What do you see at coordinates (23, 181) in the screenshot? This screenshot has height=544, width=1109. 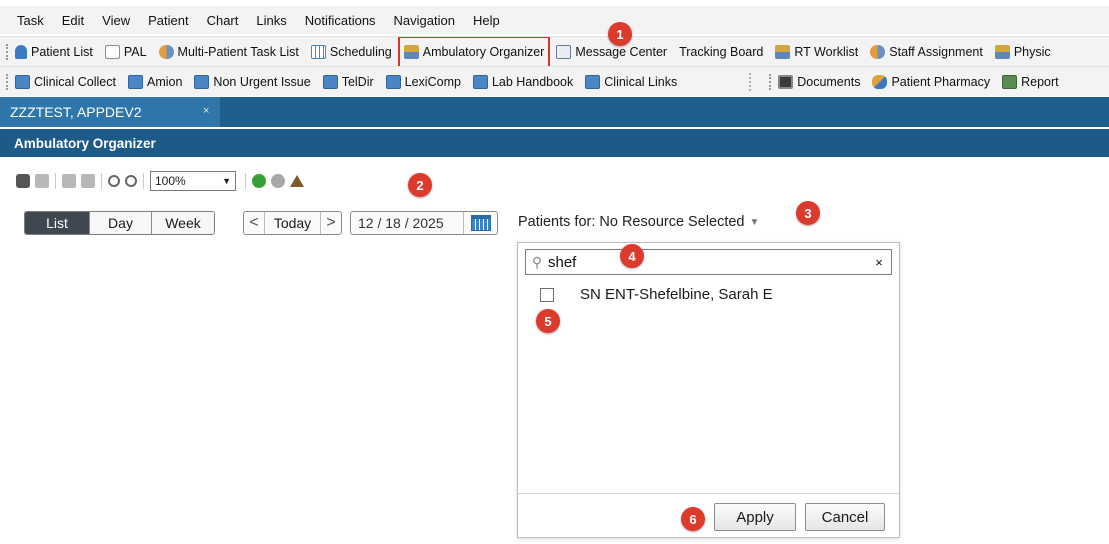 I see `binoculars-icon` at bounding box center [23, 181].